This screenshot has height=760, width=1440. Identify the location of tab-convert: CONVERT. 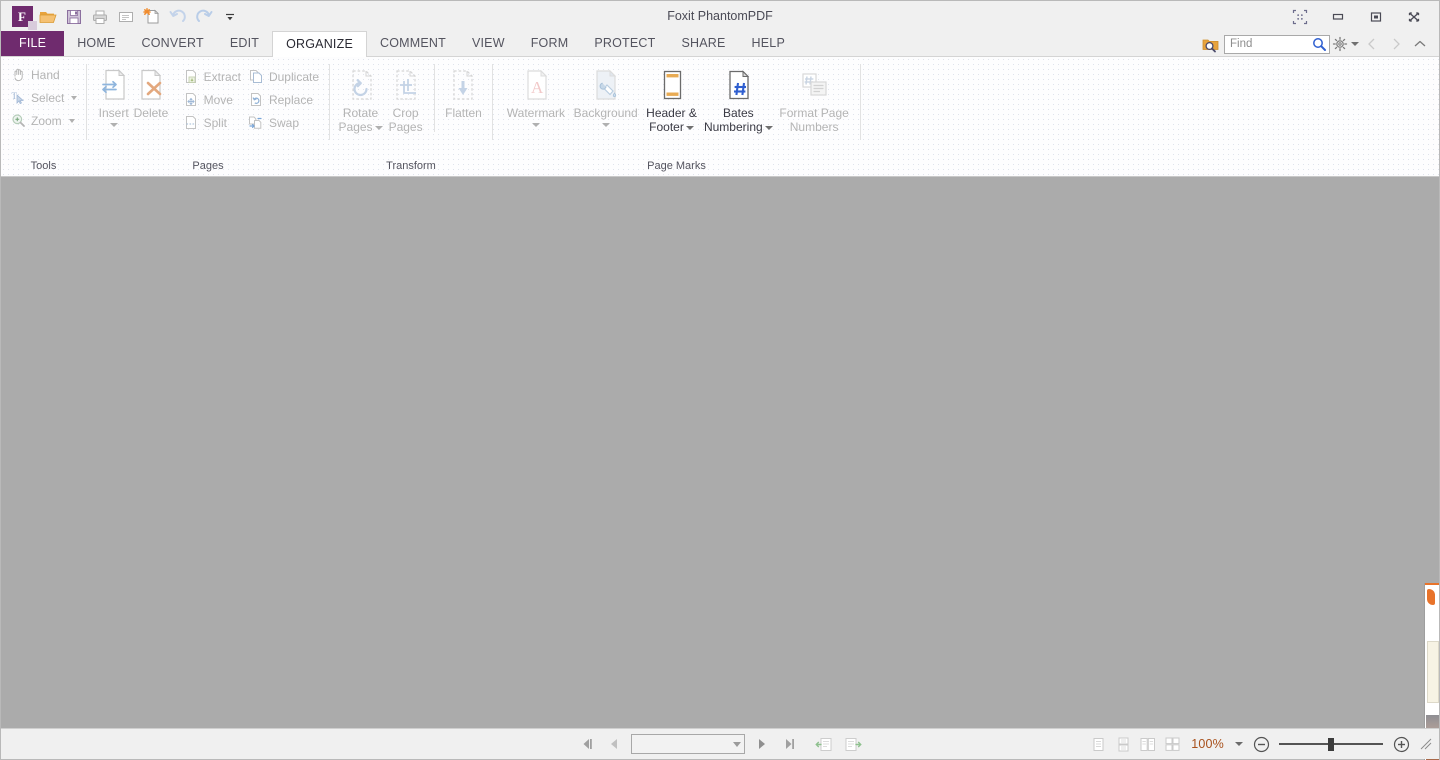
(173, 43).